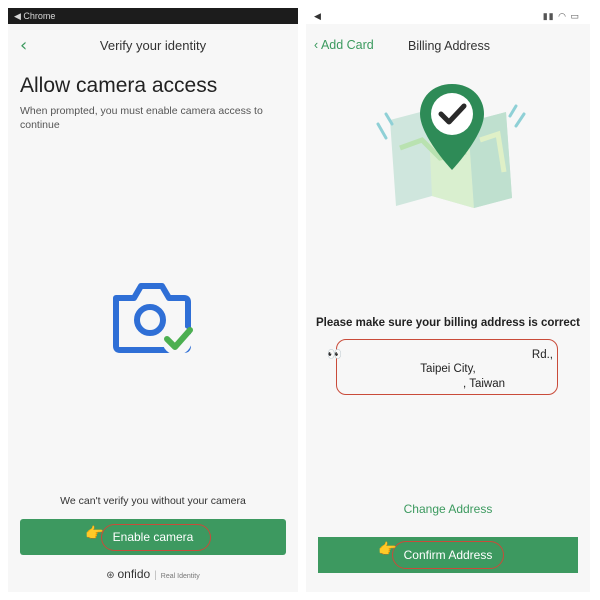 This screenshot has height=600, width=600. I want to click on brand-name: onfido, so click(134, 574).